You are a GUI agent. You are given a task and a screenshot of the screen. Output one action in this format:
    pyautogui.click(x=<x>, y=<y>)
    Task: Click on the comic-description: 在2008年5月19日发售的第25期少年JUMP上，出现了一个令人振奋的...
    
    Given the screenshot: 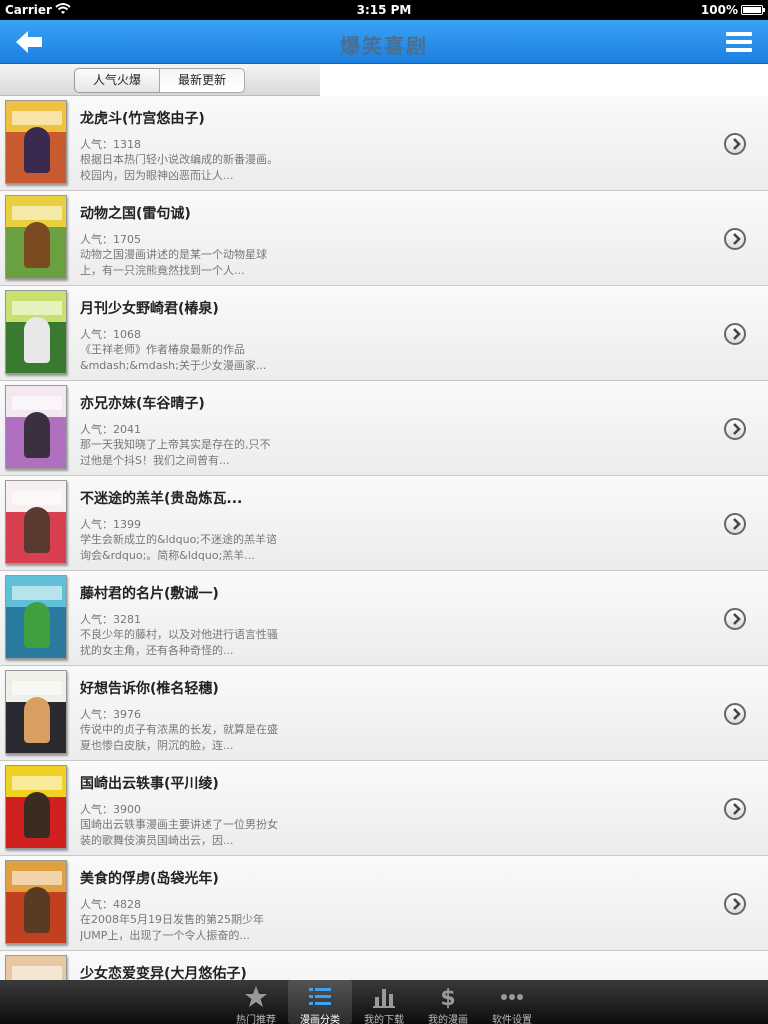 What is the action you would take?
    pyautogui.click(x=172, y=927)
    